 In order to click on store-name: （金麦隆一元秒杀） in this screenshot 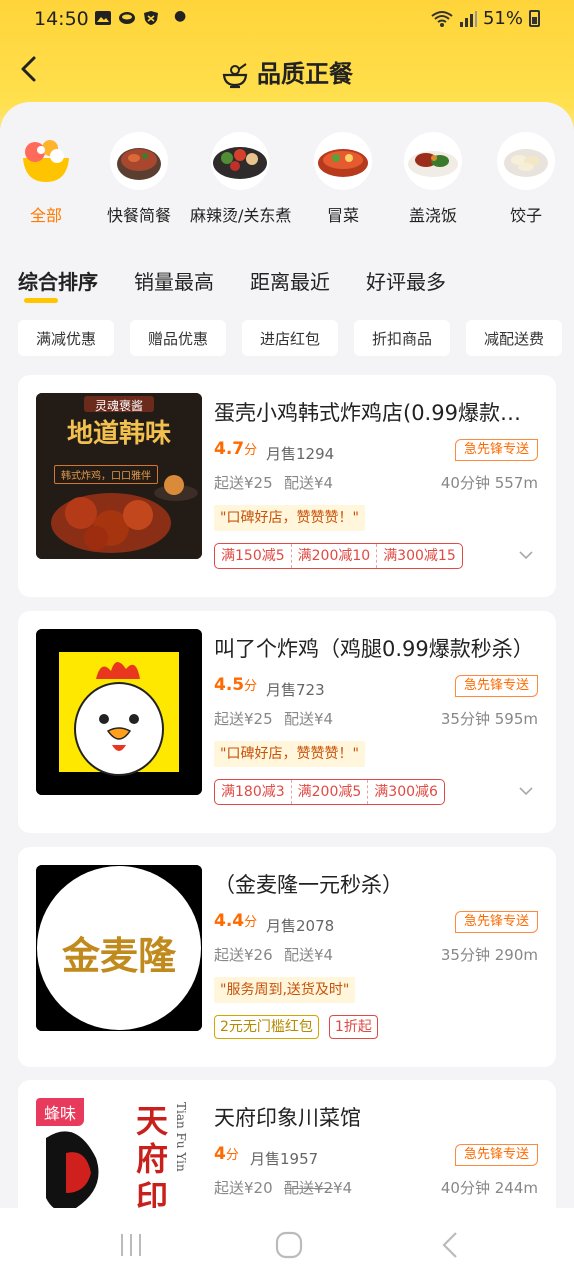, I will do `click(374, 884)`.